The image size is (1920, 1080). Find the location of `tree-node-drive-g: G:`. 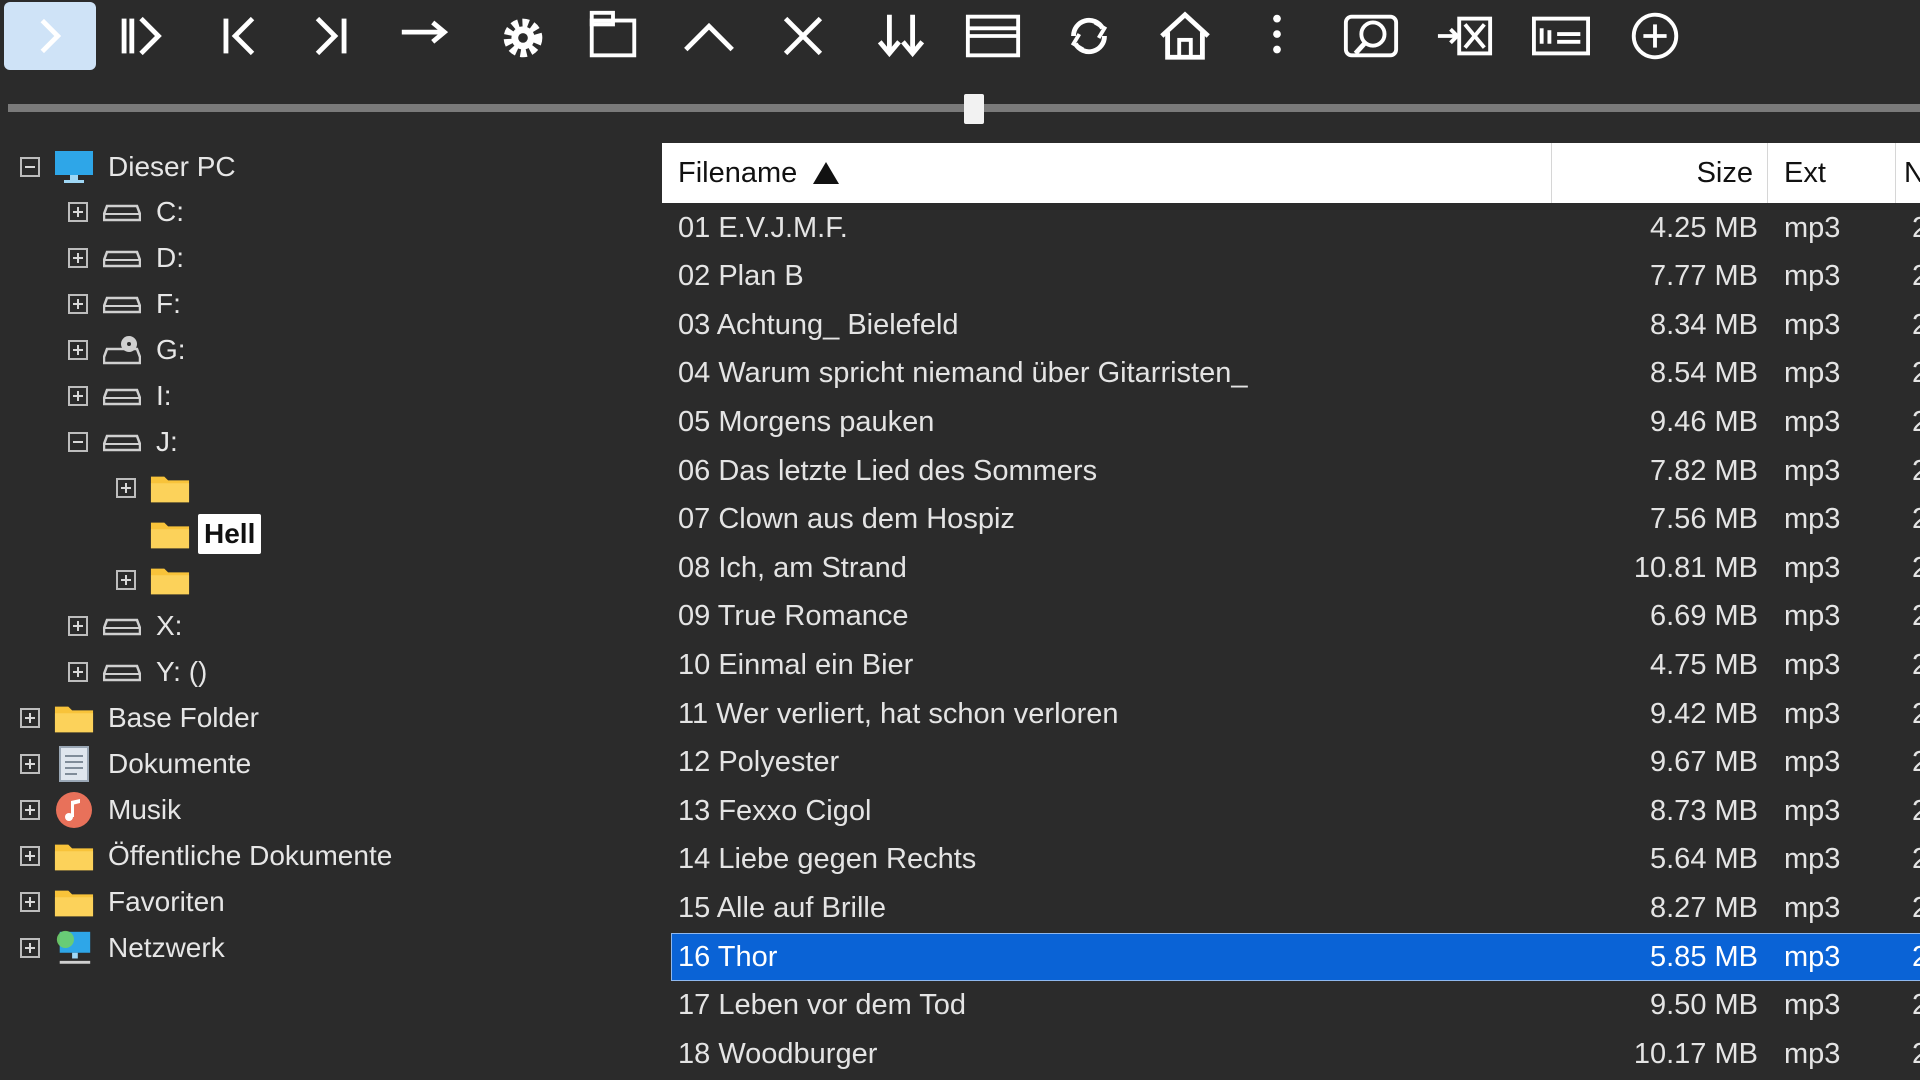

tree-node-drive-g: G: is located at coordinates (127, 350).